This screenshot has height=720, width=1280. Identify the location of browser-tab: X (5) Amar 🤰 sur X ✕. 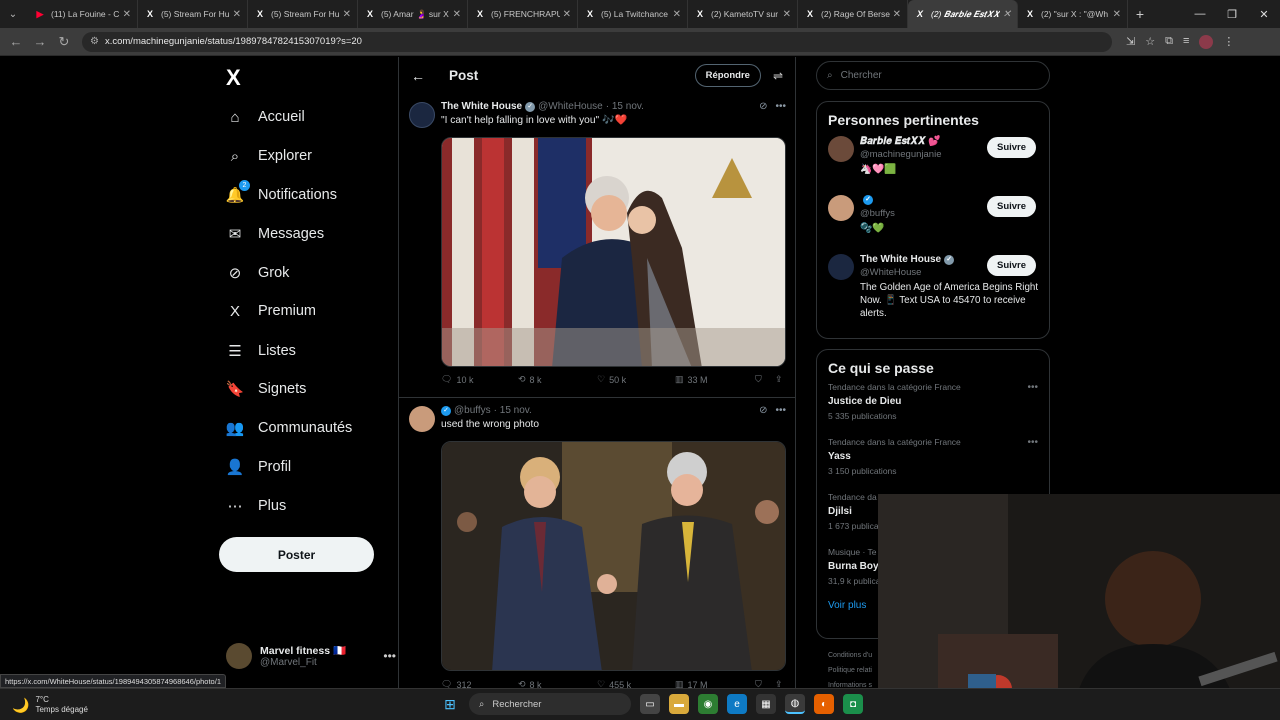
(413, 14).